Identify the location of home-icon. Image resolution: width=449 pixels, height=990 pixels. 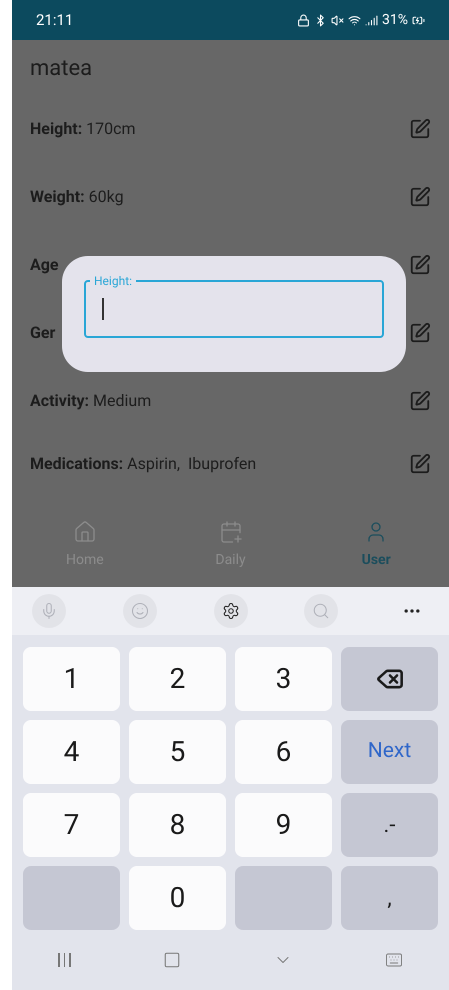
(84, 532).